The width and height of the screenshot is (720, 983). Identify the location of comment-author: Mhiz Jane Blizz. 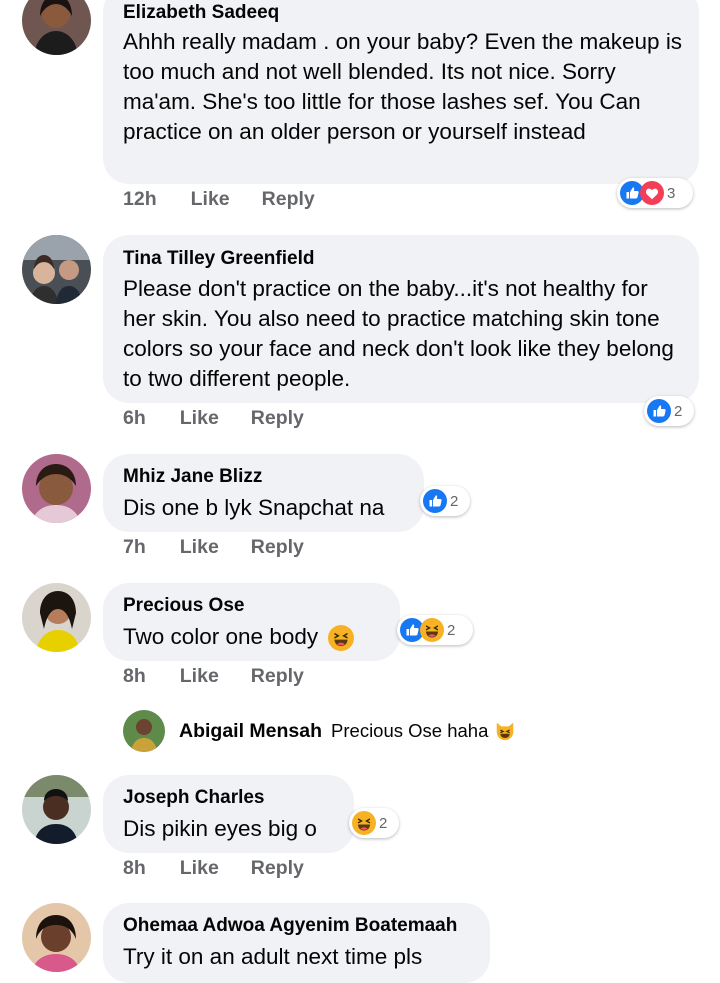
(192, 477).